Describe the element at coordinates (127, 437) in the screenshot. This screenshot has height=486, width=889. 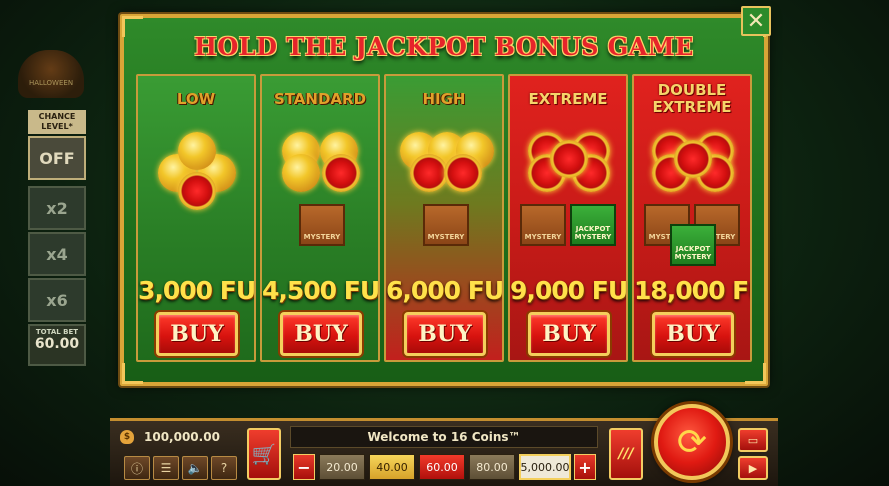
I see `money-bag-icon: $` at that location.